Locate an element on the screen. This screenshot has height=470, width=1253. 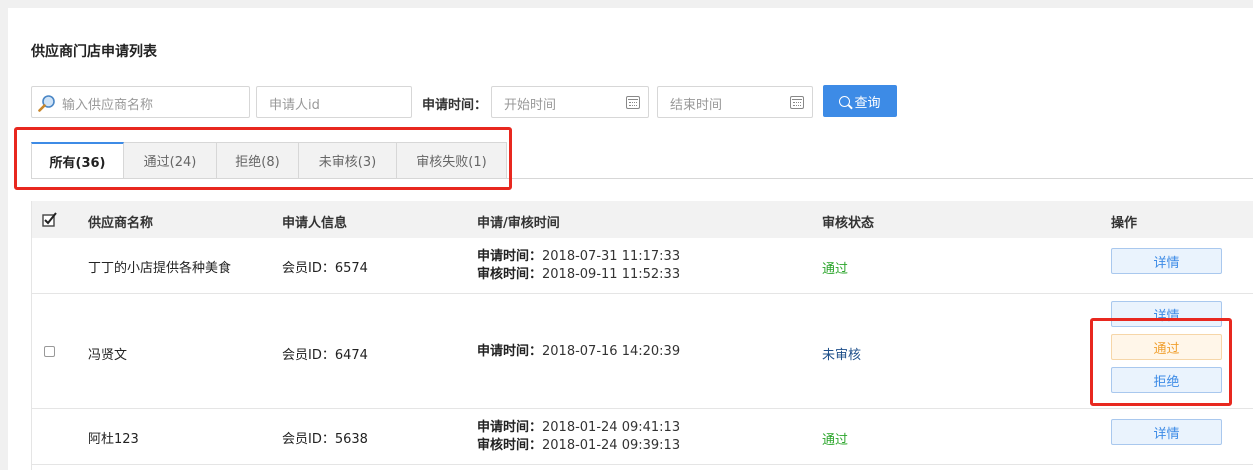
applicant-id-placeholder: 申请人id is located at coordinates (294, 105).